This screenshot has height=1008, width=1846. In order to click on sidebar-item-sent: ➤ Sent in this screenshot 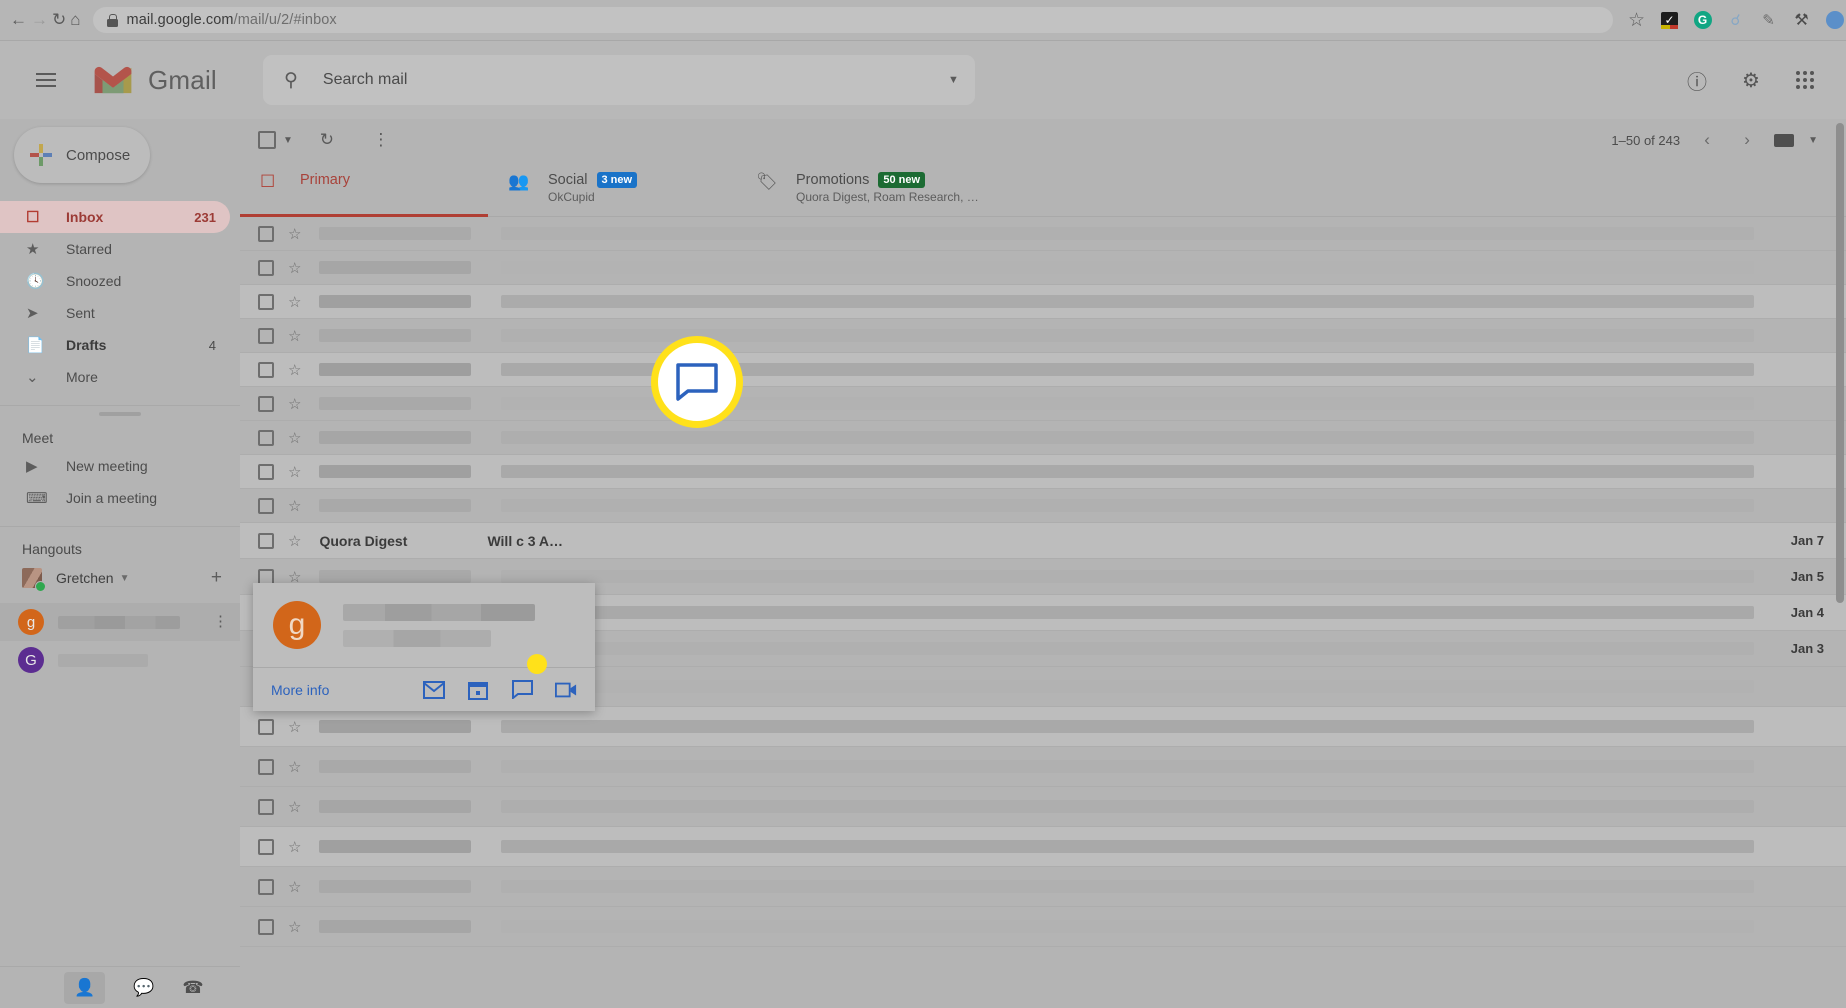, I will do `click(115, 313)`.